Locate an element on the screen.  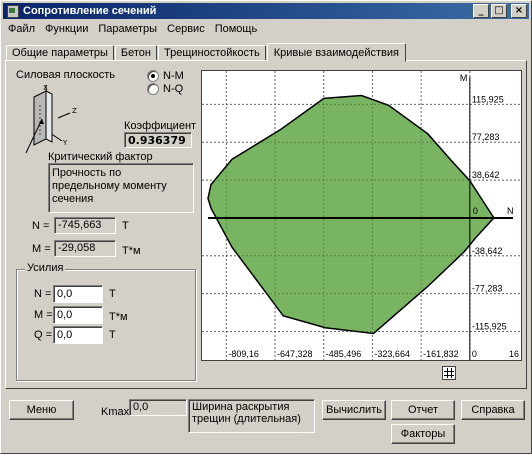
m-axis-label: M is located at coordinates (464, 78).